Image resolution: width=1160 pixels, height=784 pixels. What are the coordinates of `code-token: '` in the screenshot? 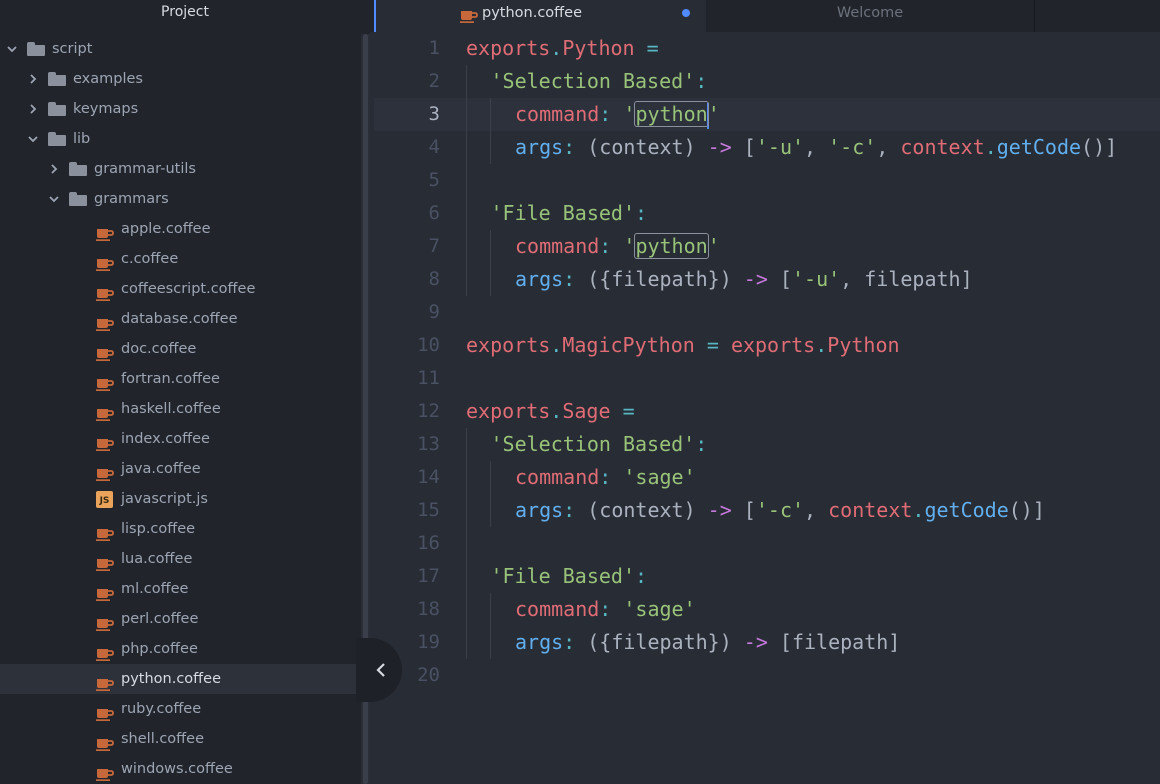 It's located at (629, 114).